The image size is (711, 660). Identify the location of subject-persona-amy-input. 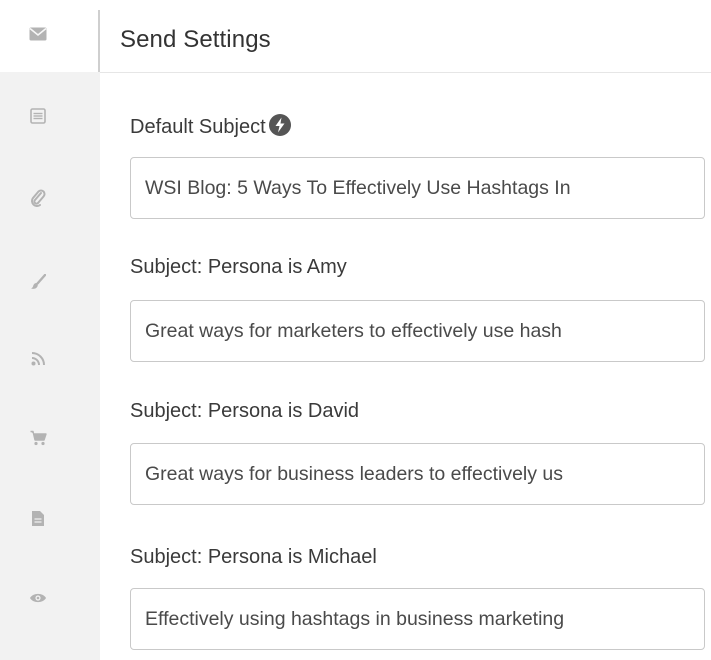
(417, 331).